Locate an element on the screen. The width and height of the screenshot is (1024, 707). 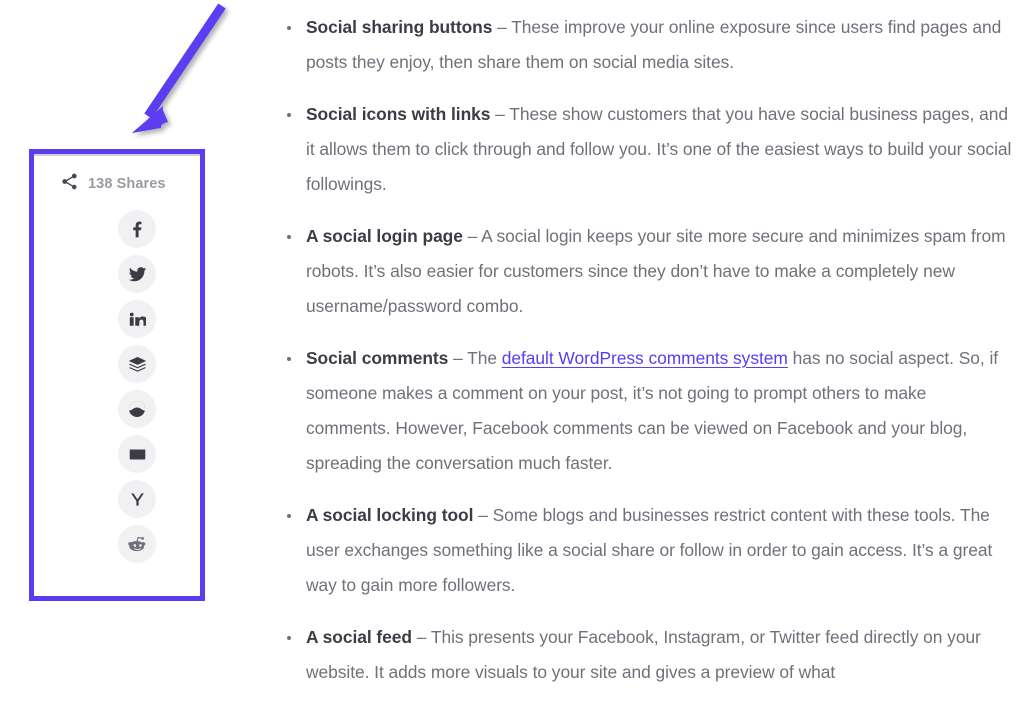
share-button-facebook is located at coordinates (137, 229).